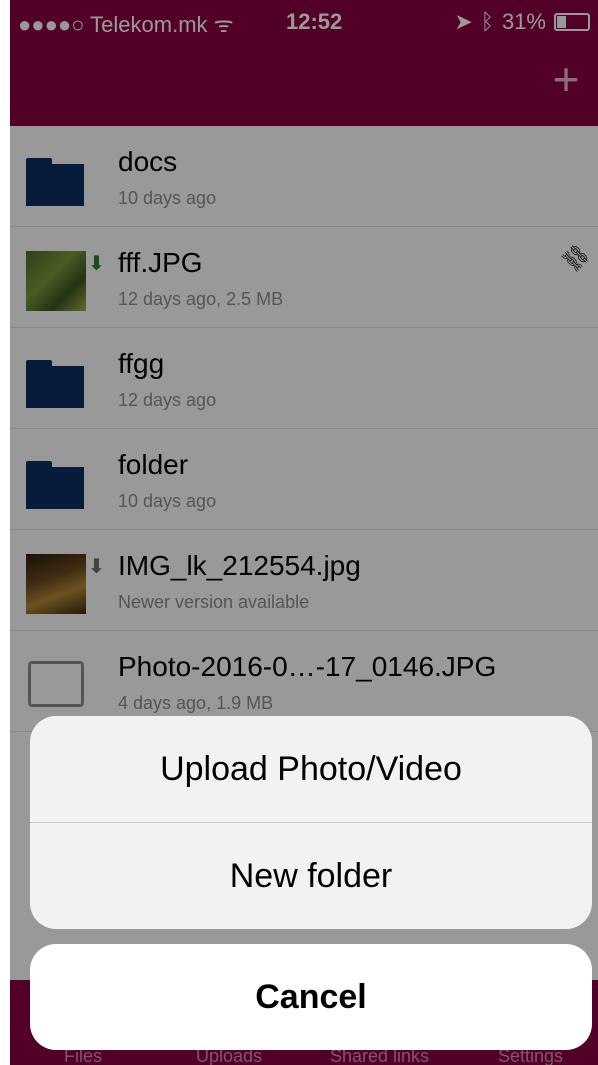  What do you see at coordinates (311, 769) in the screenshot?
I see `upload-photo-video-button: Upload Photo/Video` at bounding box center [311, 769].